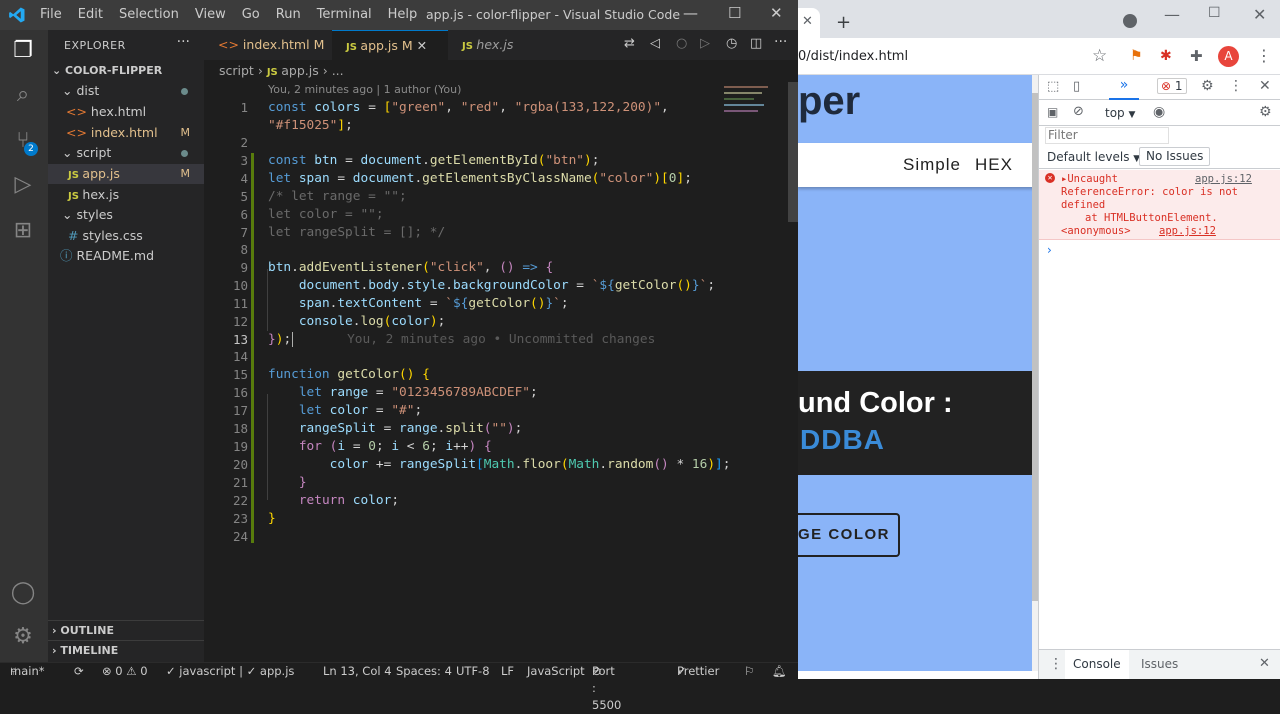  I want to click on eslint-status: ✓ javascript | ✓ app.js, so click(230, 671).